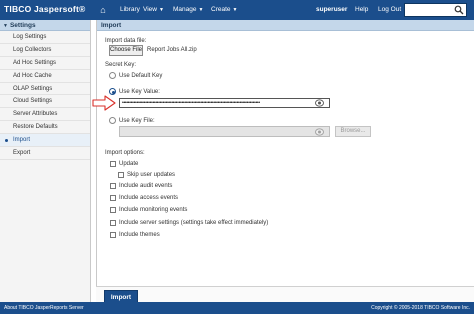 This screenshot has width=474, height=314. What do you see at coordinates (137, 121) in the screenshot?
I see `use-key-file-label: Use Key File:` at bounding box center [137, 121].